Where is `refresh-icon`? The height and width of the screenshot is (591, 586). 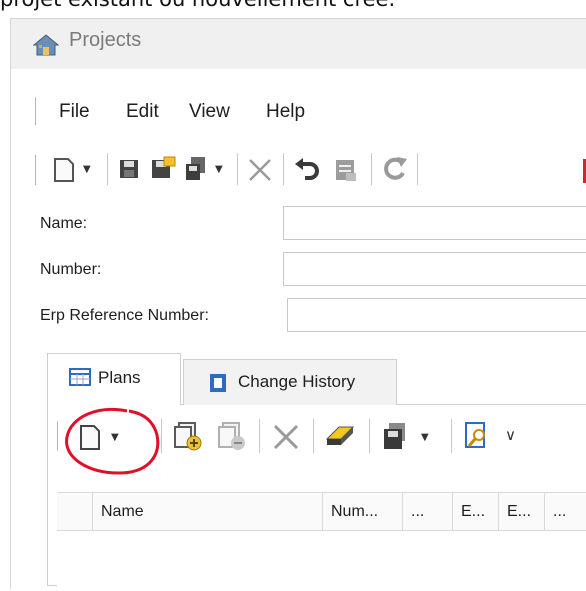 refresh-icon is located at coordinates (395, 169).